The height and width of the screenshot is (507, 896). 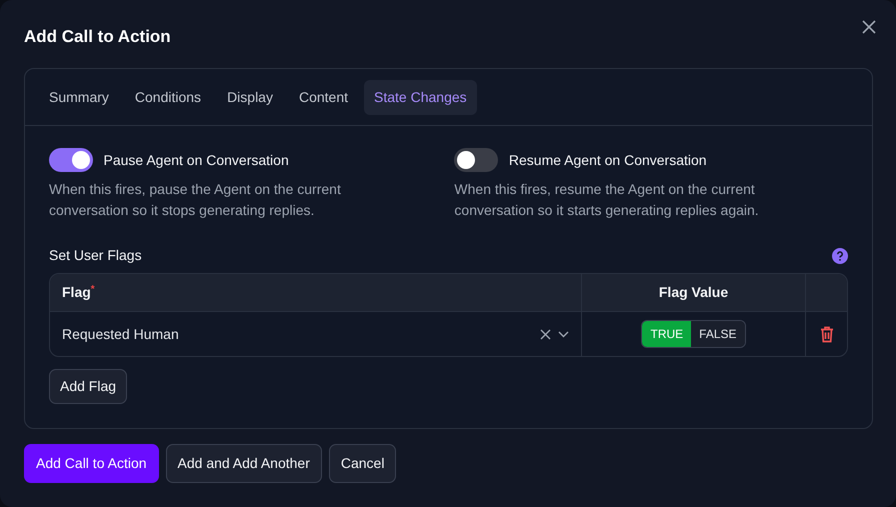 I want to click on toggle-label: Resume Agent on Conversation, so click(x=607, y=160).